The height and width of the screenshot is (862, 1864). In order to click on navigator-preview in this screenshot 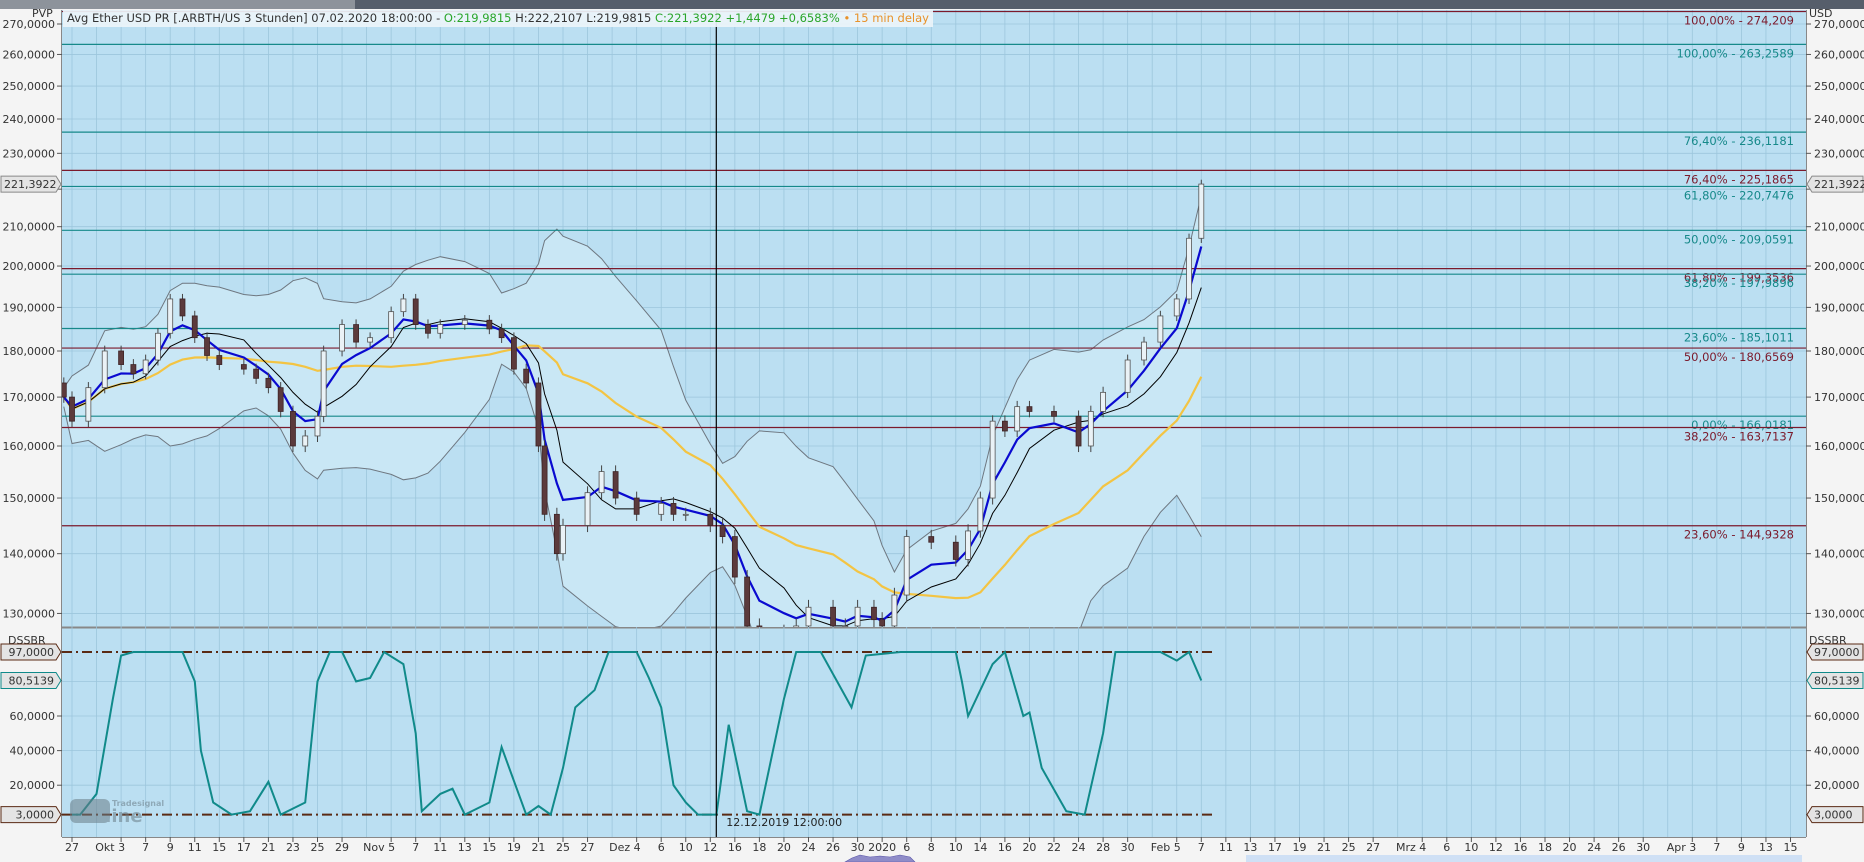, I will do `click(880, 858)`.